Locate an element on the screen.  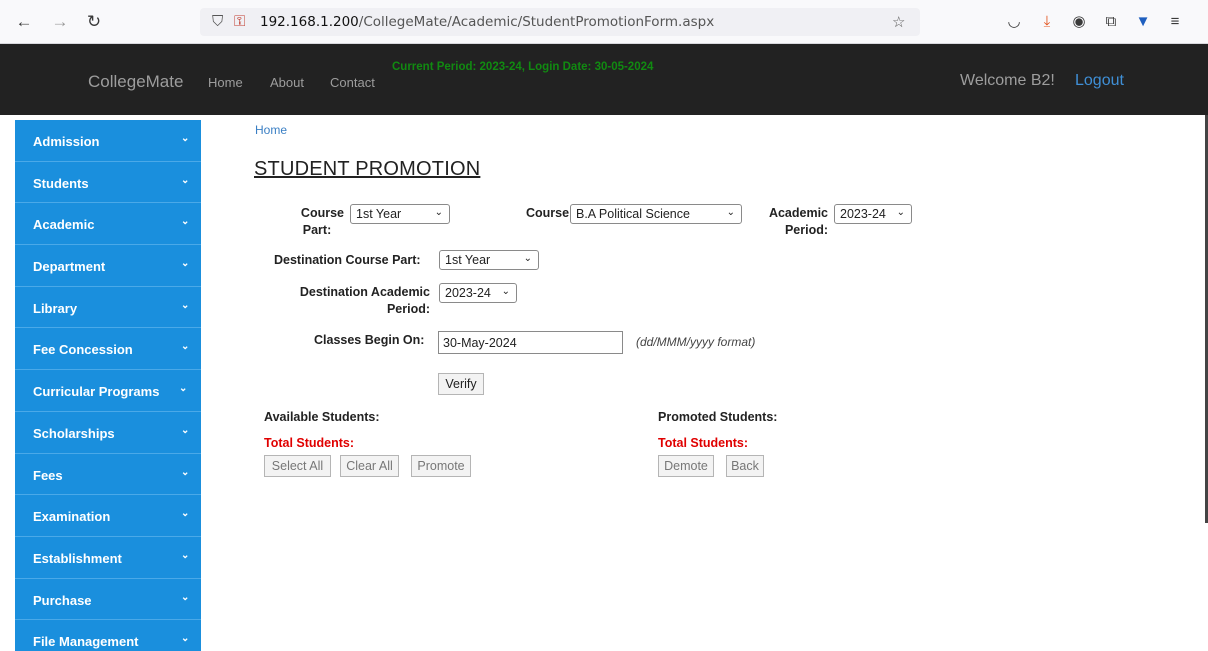
brand-link: CollegeMate is located at coordinates (135, 82).